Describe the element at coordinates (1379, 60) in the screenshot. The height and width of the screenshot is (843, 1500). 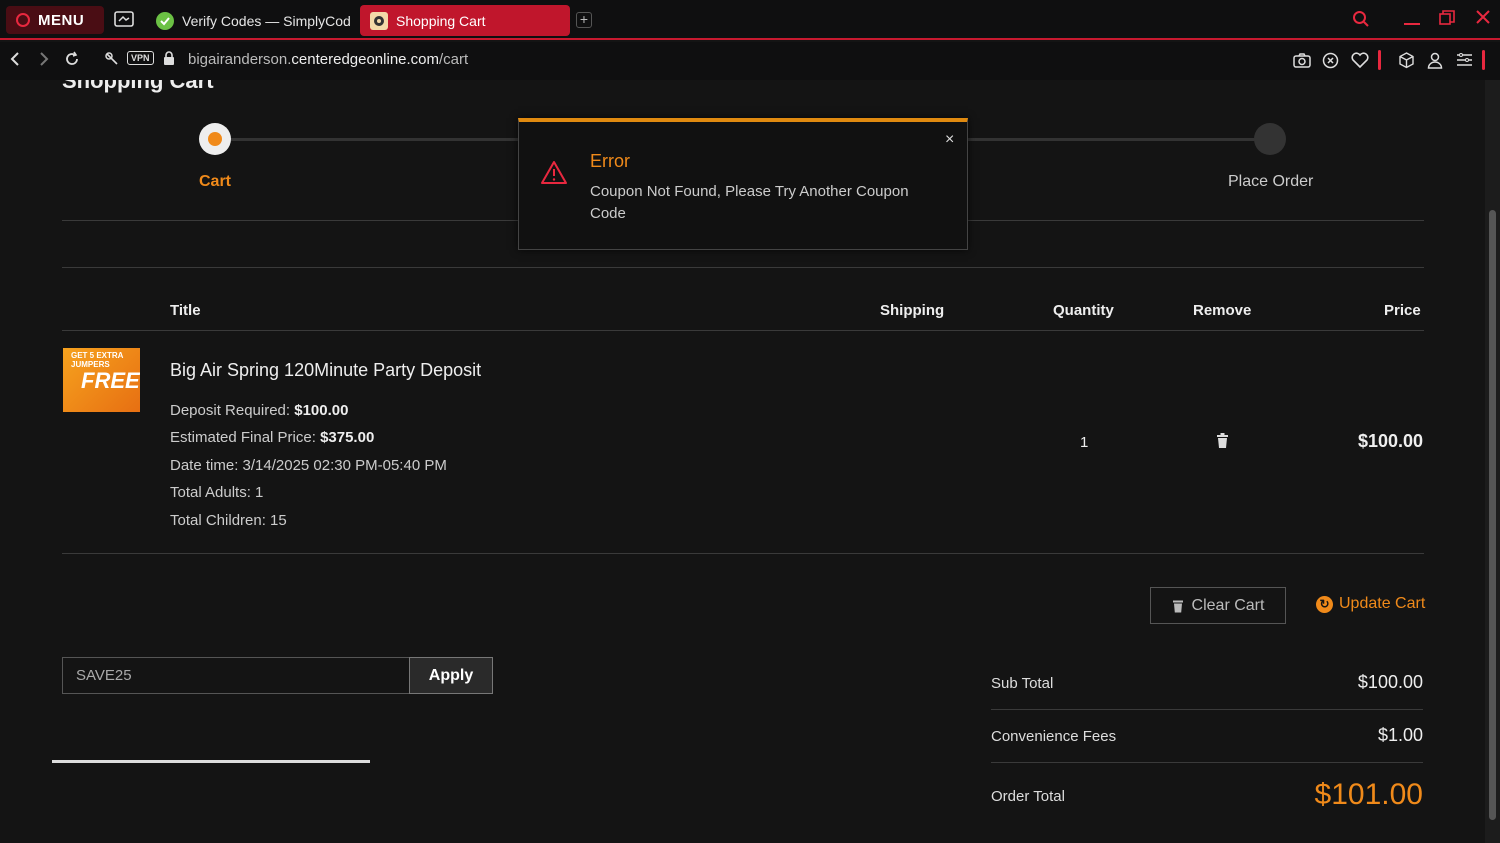
I see `sidebar-indicator` at that location.